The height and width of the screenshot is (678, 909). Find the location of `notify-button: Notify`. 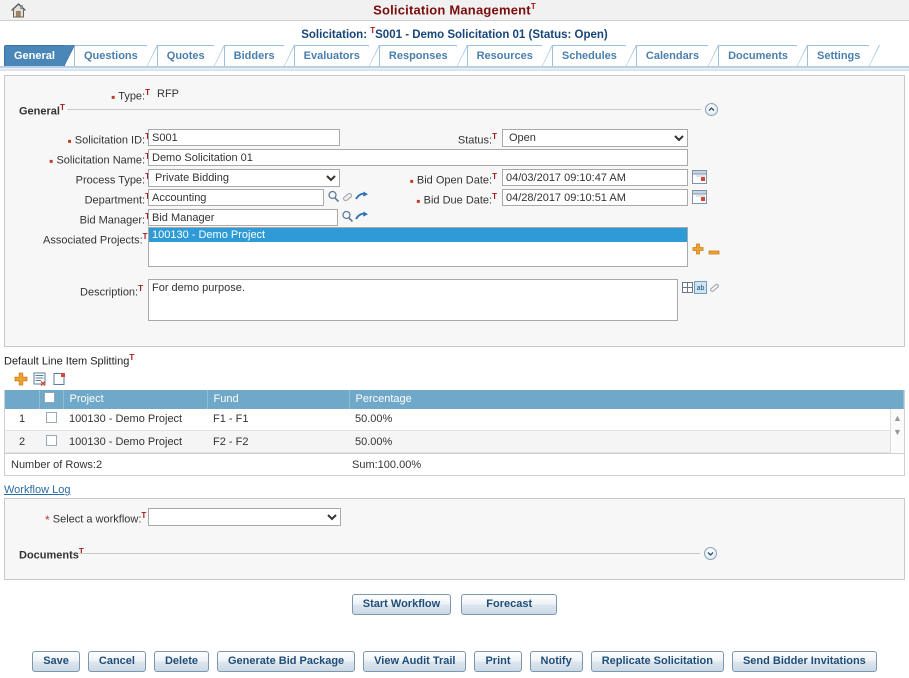

notify-button: Notify is located at coordinates (556, 661).